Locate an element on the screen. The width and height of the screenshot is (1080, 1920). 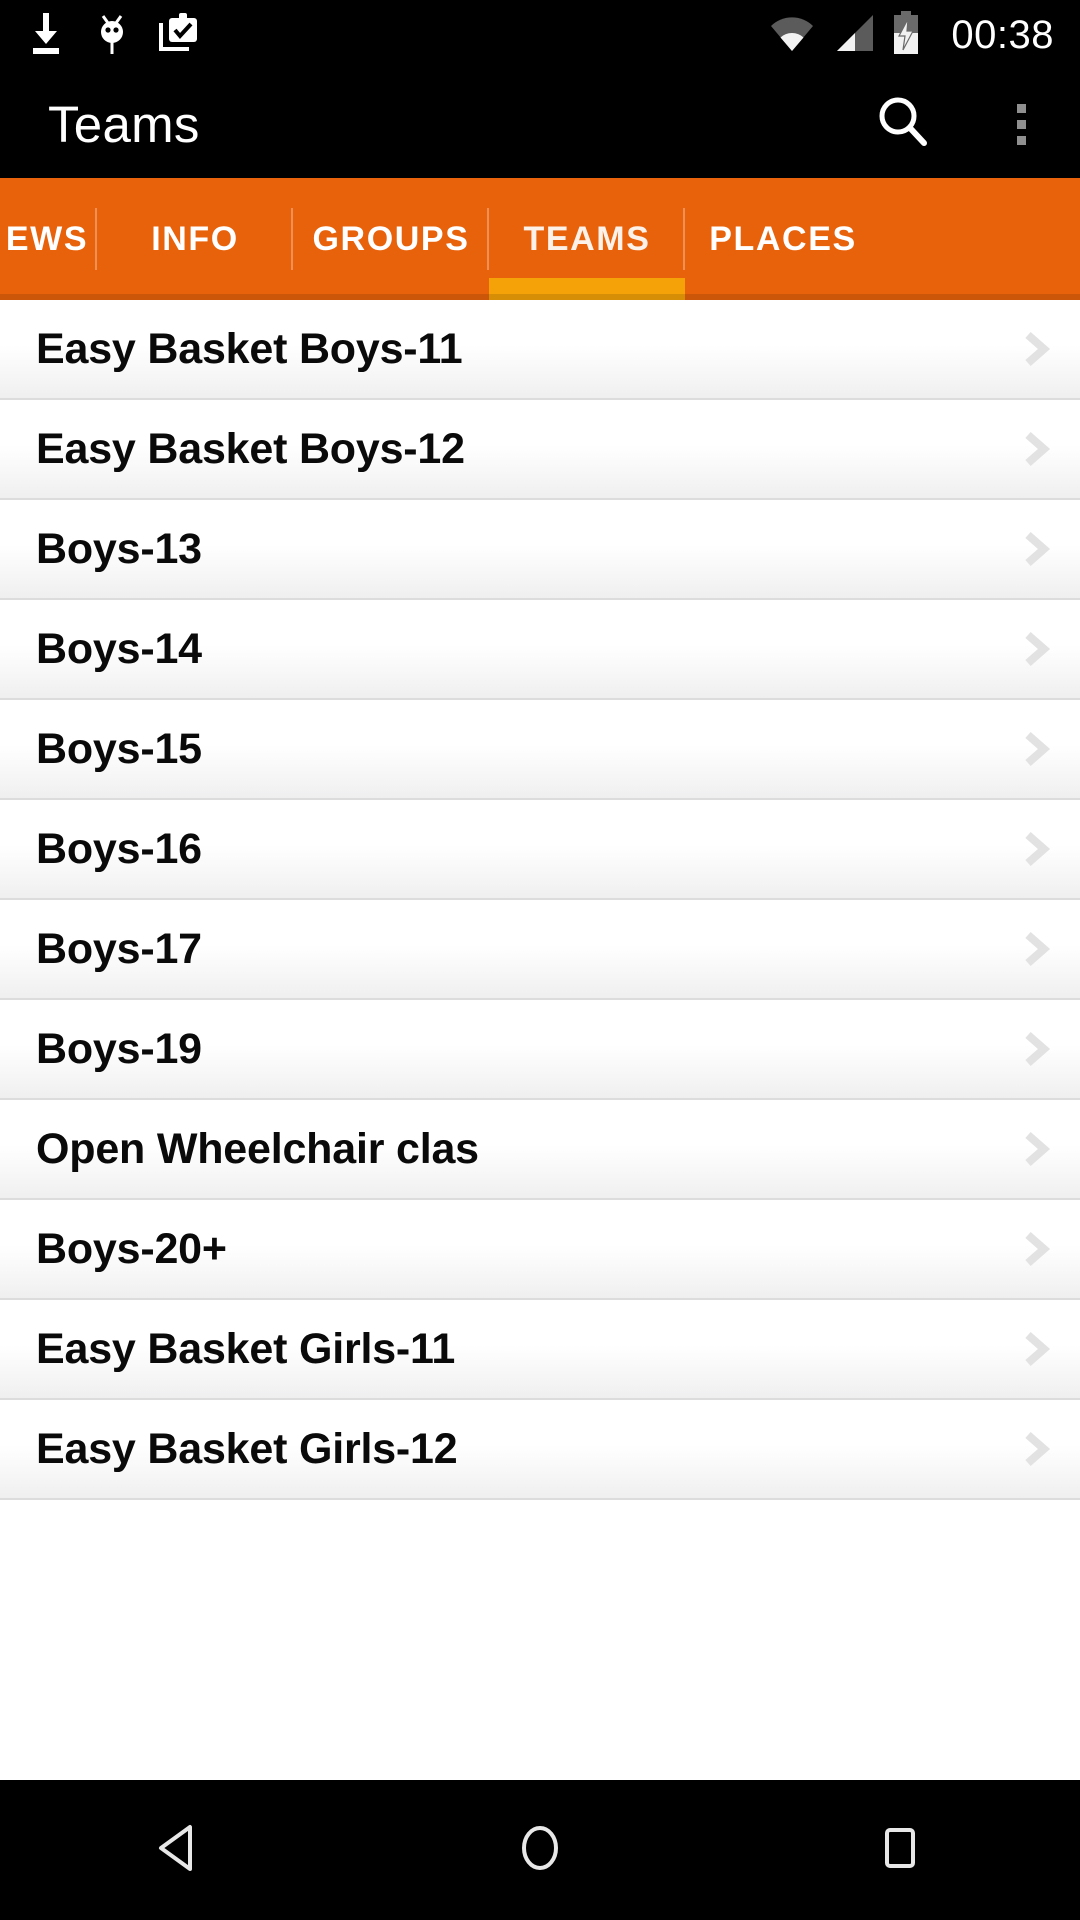
list-item: Open Wheelchair clas is located at coordinates (540, 1150).